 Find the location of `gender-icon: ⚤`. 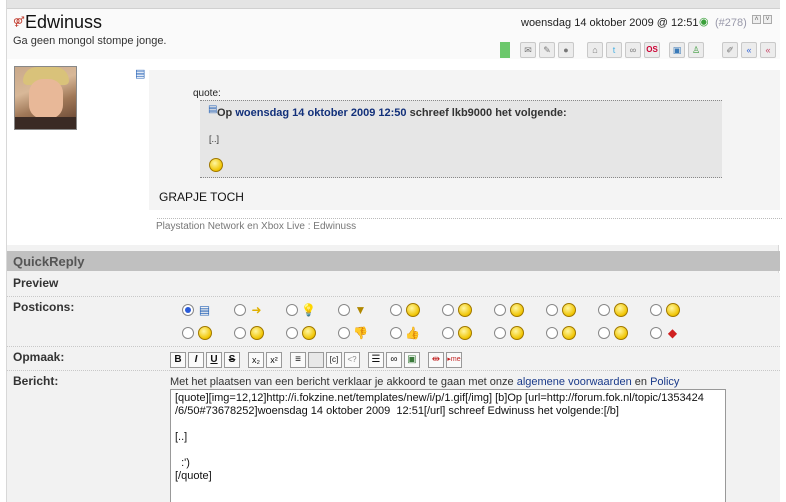

gender-icon: ⚤ is located at coordinates (19, 22).